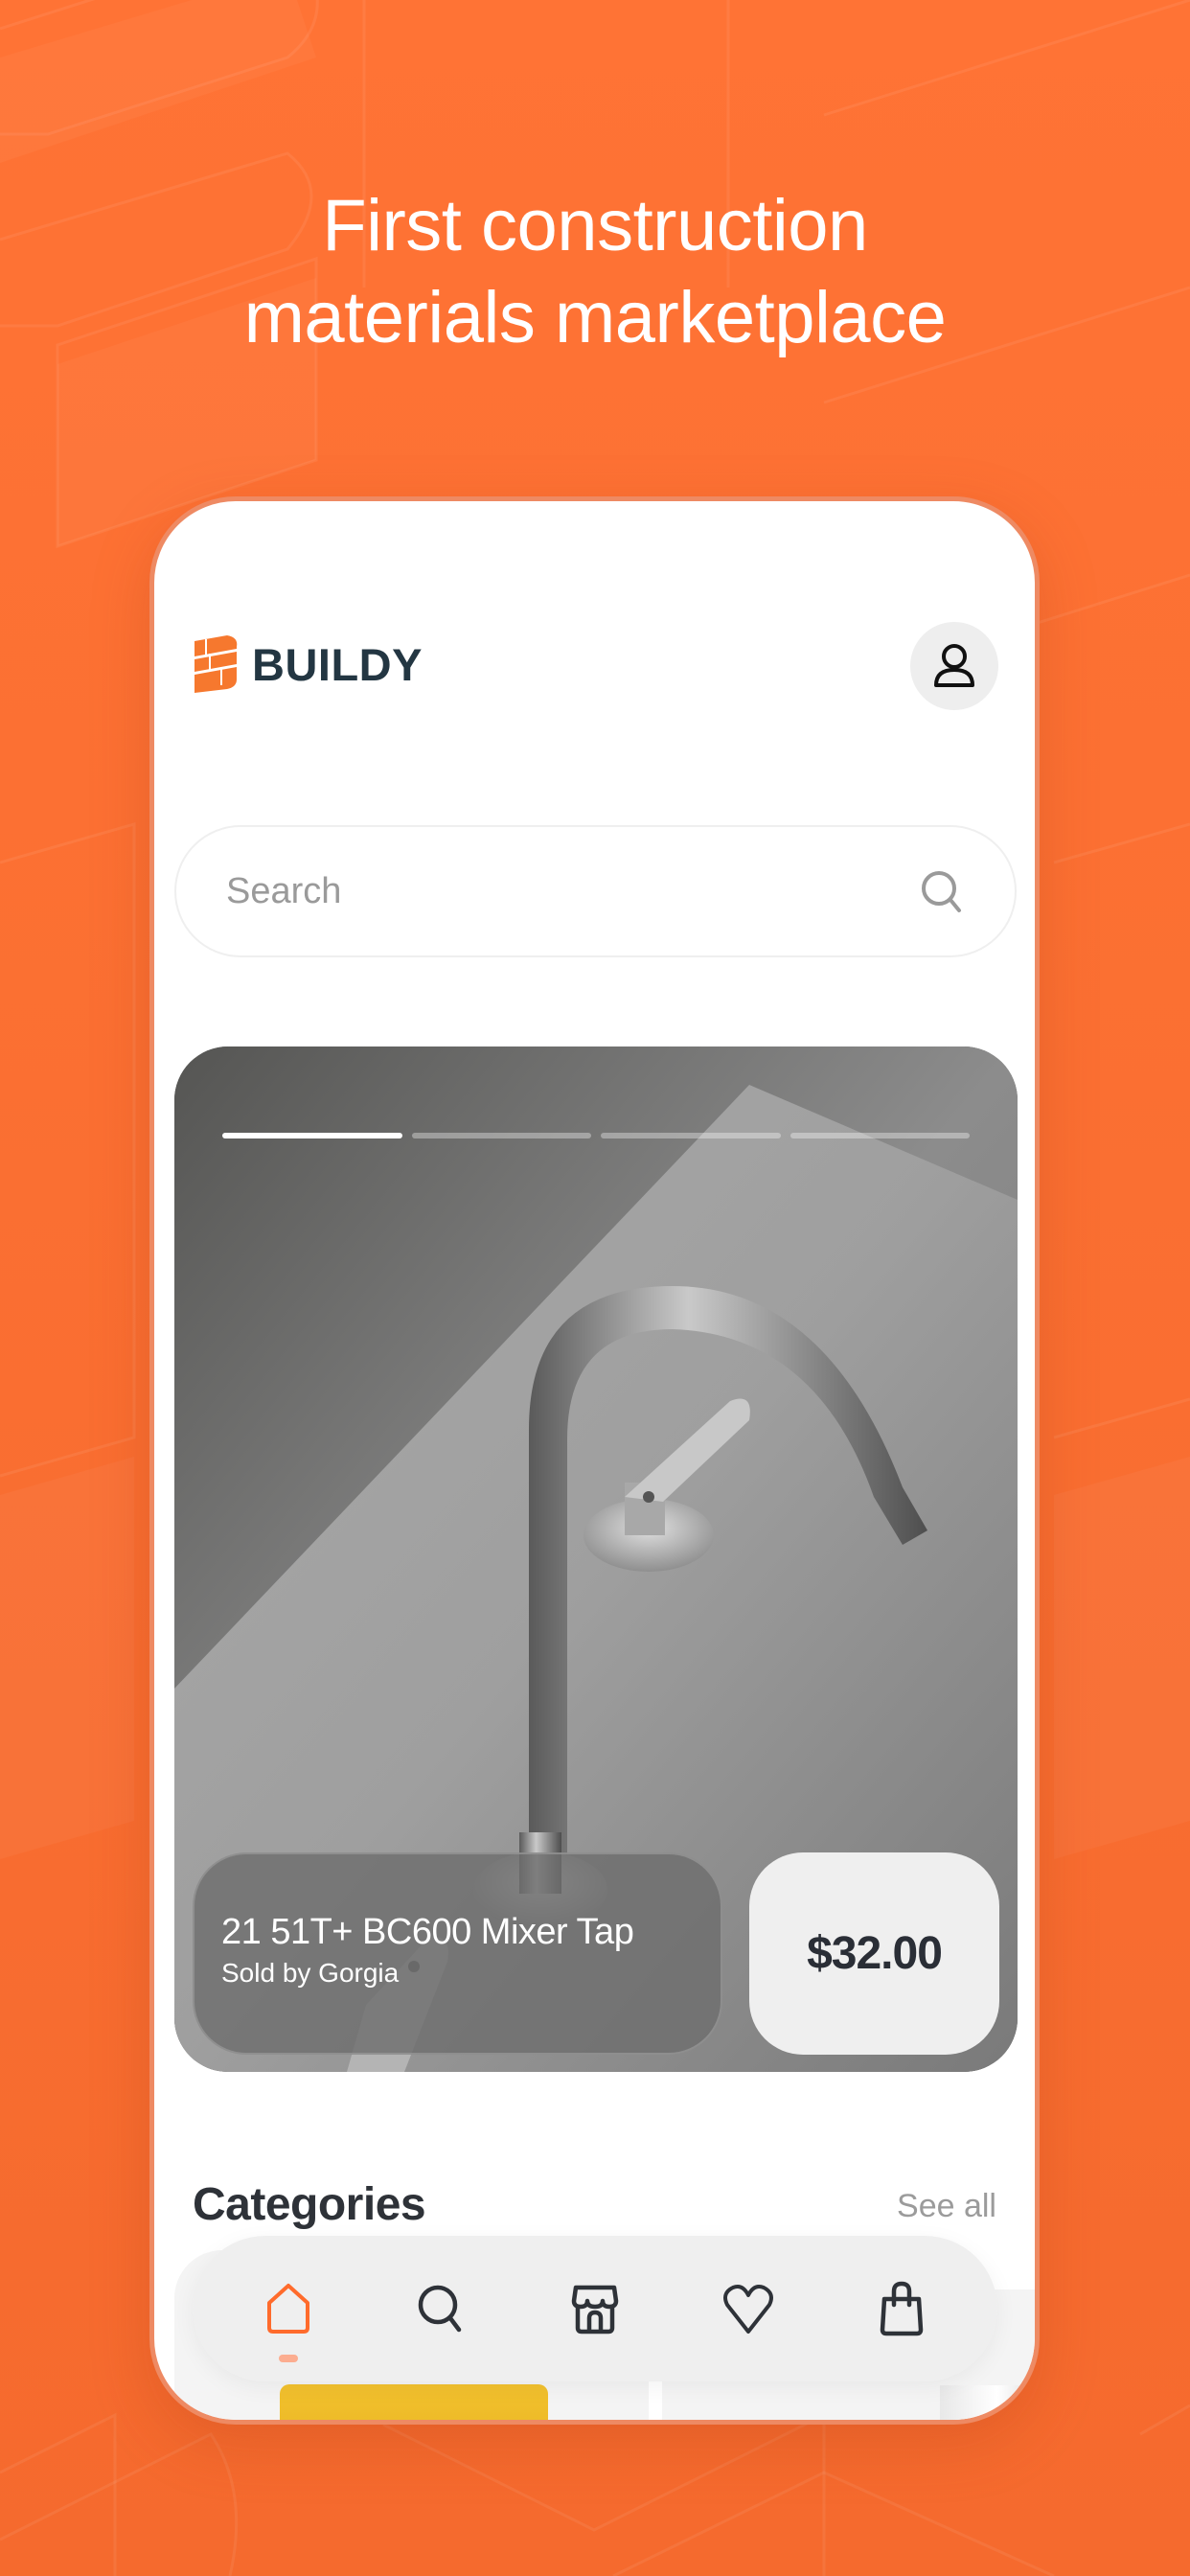 This screenshot has width=1190, height=2576. I want to click on search-bar, so click(595, 891).